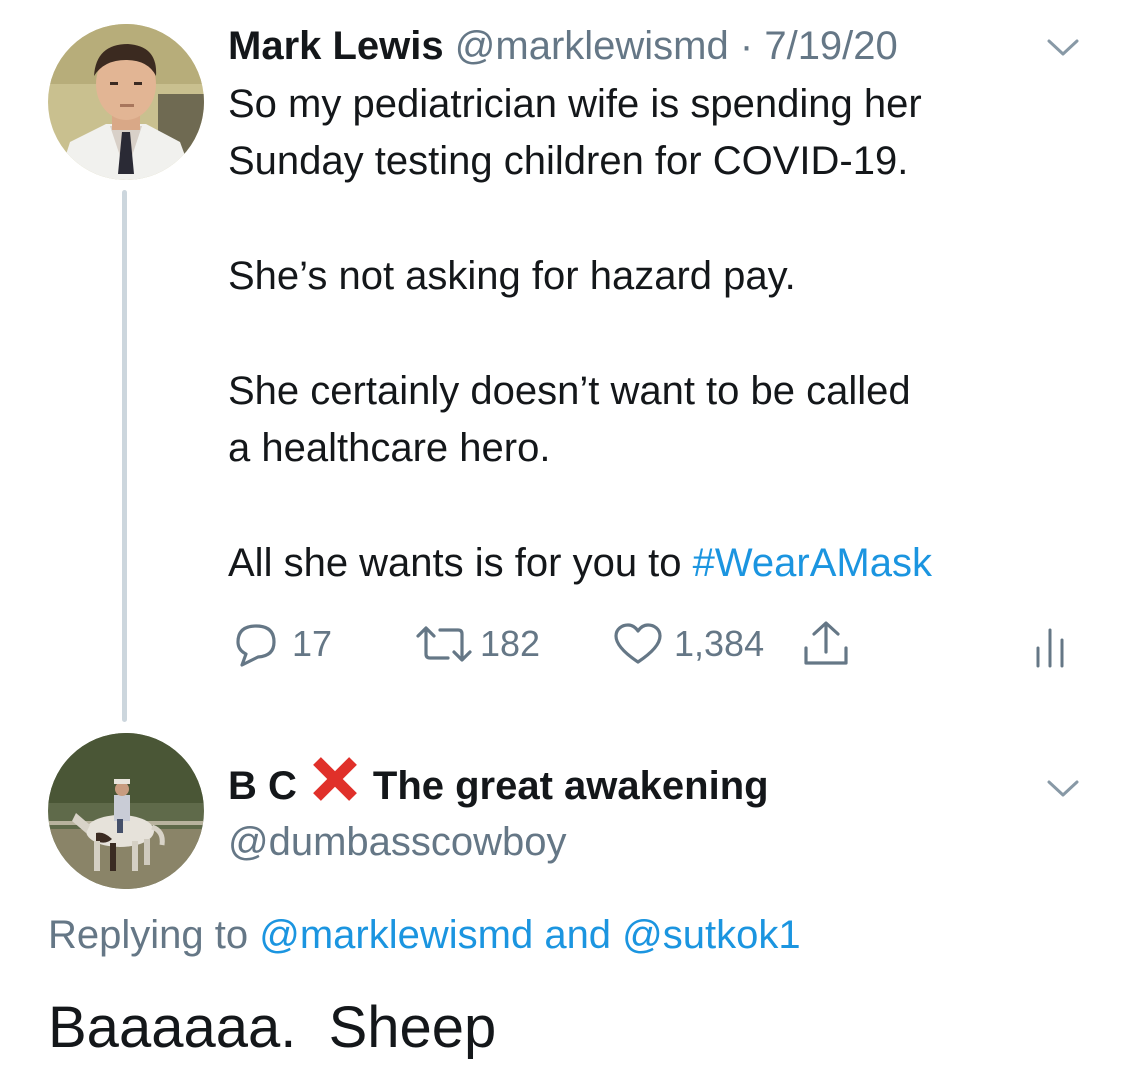  Describe the element at coordinates (335, 786) in the screenshot. I see `red-cross-emoji-icon` at that location.